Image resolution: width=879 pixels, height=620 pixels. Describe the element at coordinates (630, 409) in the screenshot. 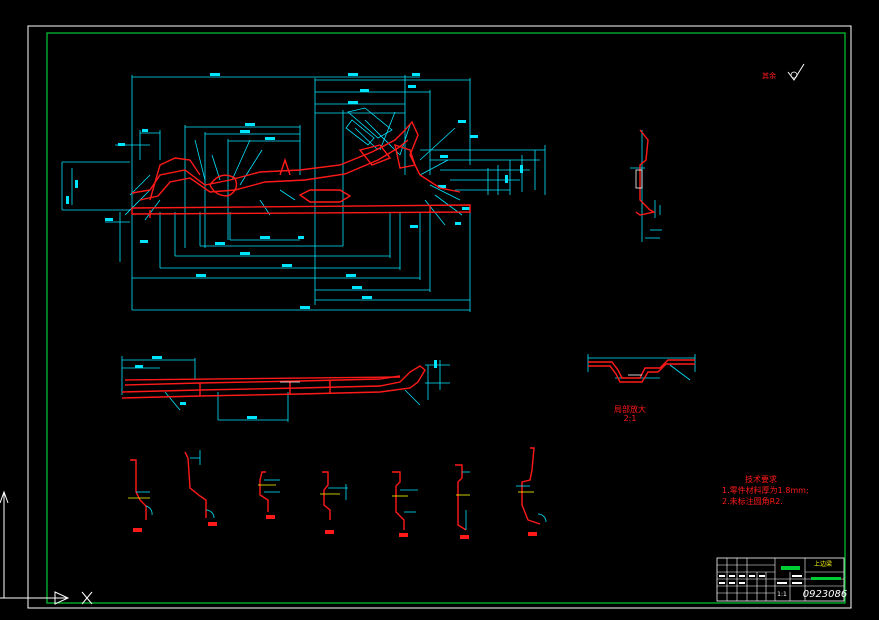

I see `detail-view-label: 局部放大` at that location.